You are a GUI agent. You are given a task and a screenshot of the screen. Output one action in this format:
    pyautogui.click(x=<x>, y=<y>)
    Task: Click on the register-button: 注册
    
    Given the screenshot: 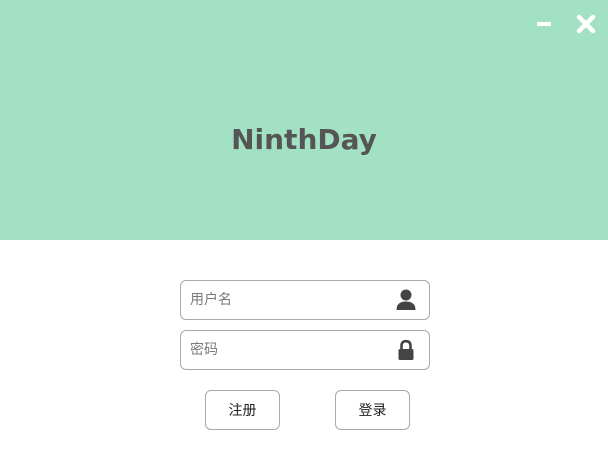 What is the action you would take?
    pyautogui.click(x=242, y=410)
    